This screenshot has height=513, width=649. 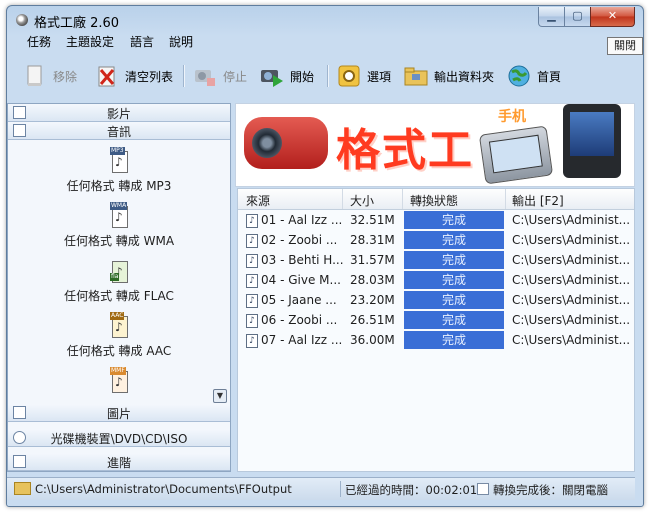 I want to click on format-mp3: MP3 任何格式 轉成 MP3, so click(x=119, y=170).